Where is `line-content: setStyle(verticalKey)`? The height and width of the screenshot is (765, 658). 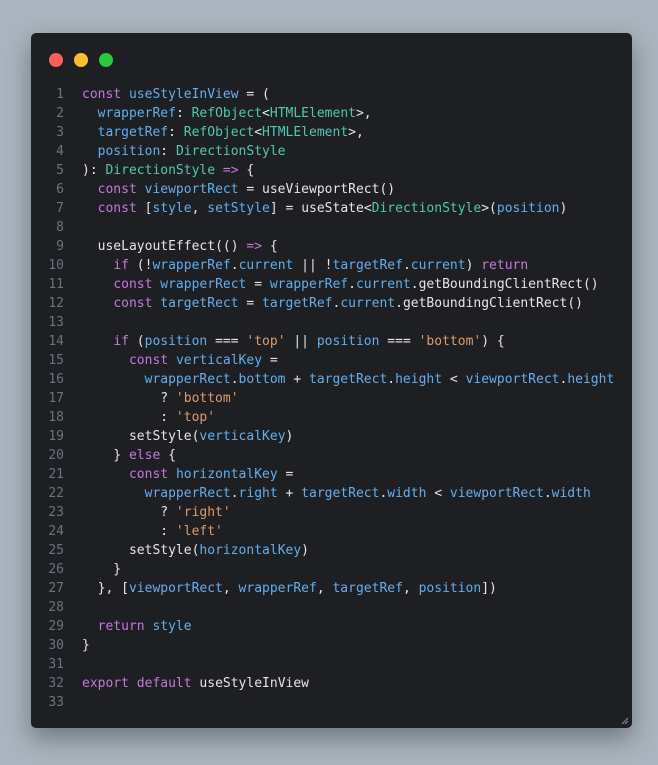 line-content: setStyle(verticalKey) is located at coordinates (187, 436).